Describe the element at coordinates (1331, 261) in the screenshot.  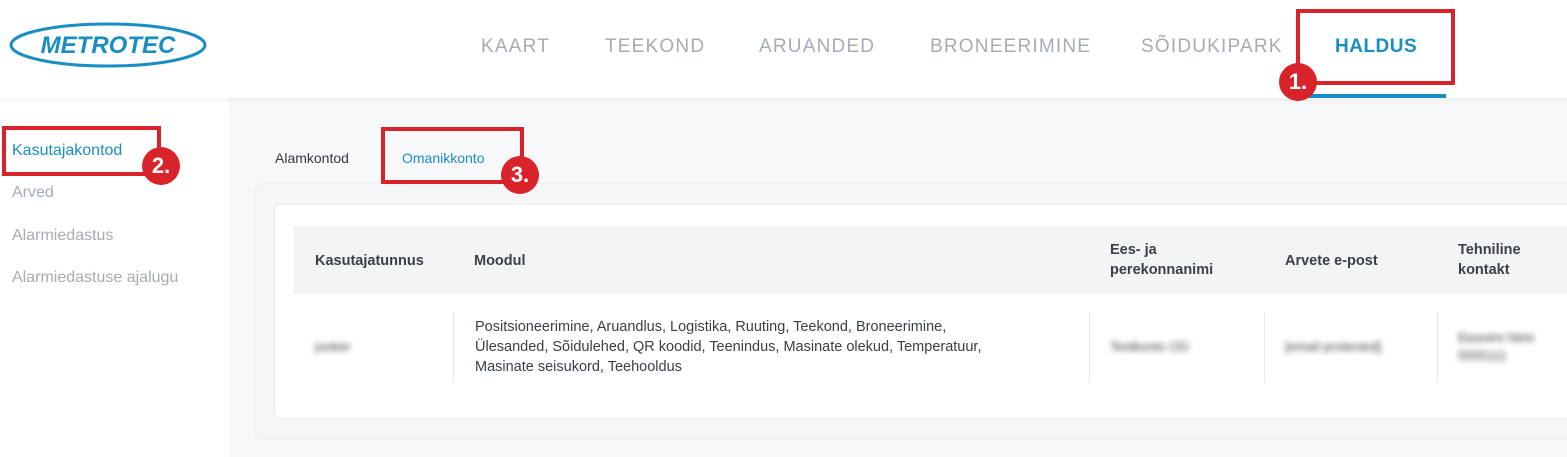
I see `column-header-email: Arvete e-post` at that location.